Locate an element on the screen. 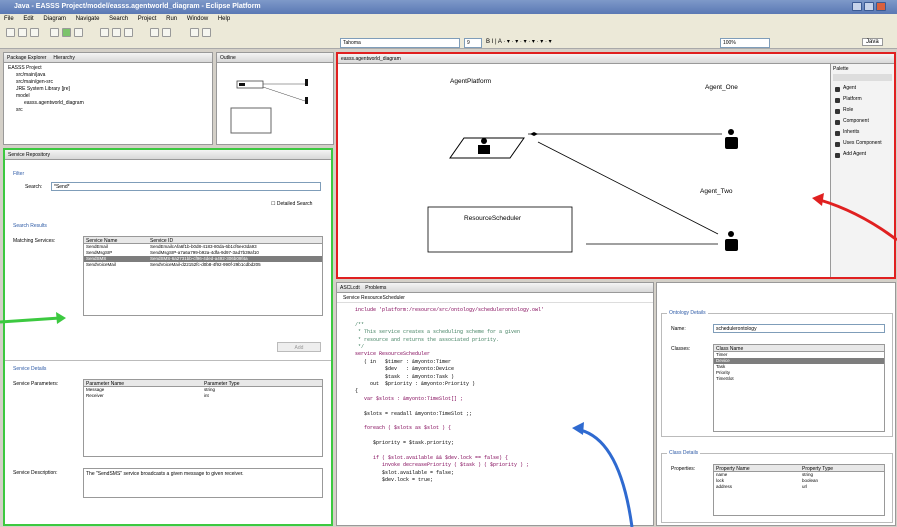 This screenshot has height=527, width=897. tree-item: src/main/gen-src is located at coordinates (108, 82).